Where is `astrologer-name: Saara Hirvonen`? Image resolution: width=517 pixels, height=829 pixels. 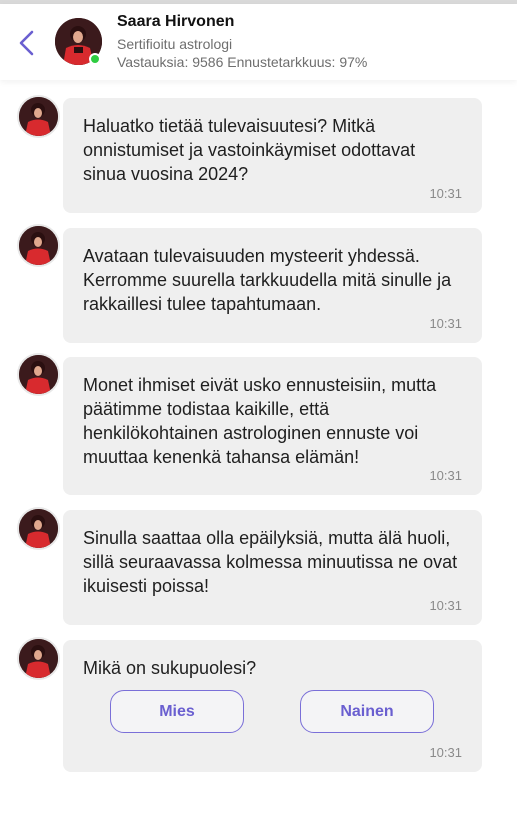
astrologer-name: Saara Hirvonen is located at coordinates (176, 21).